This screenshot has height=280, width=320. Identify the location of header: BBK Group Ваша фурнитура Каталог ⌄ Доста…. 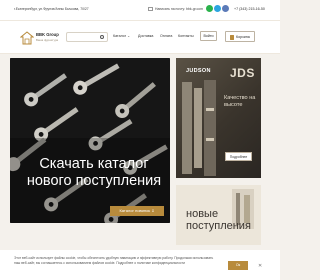
(140, 37).